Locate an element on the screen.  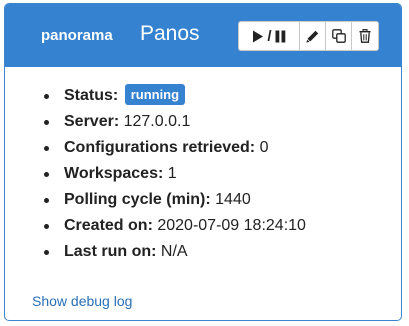
edit-button is located at coordinates (313, 36).